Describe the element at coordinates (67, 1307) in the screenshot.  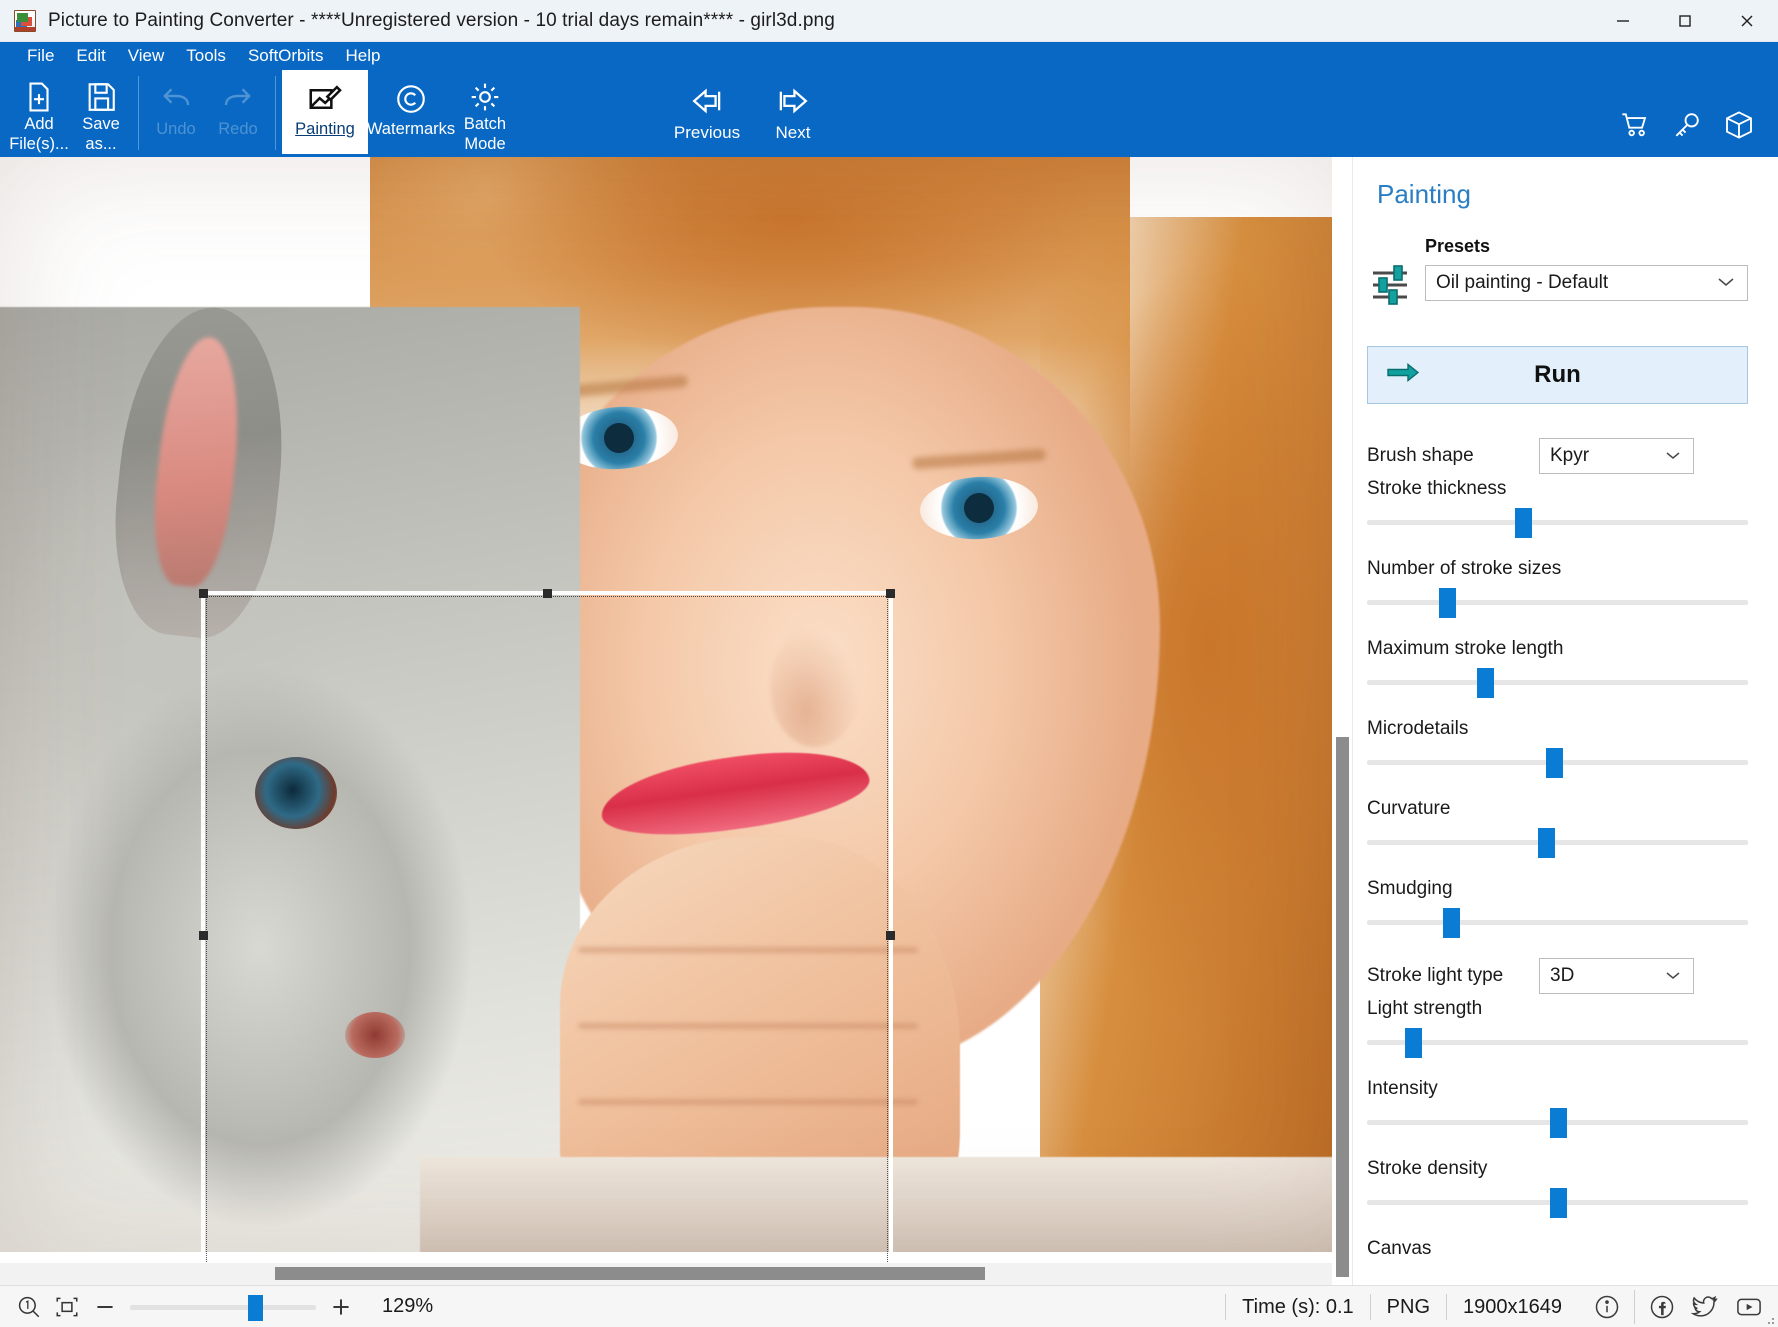
I see `fit-to-window-icon` at that location.